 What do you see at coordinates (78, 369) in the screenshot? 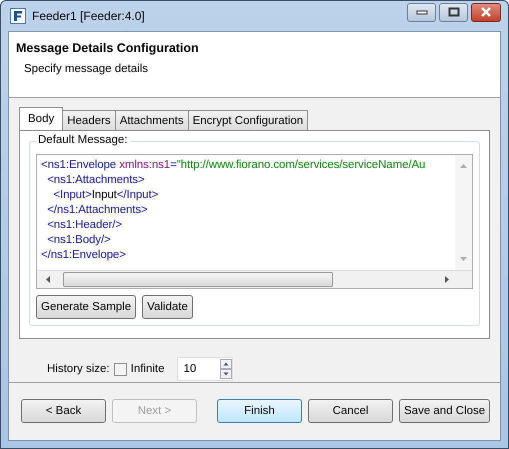
I see `history-label: History size:` at bounding box center [78, 369].